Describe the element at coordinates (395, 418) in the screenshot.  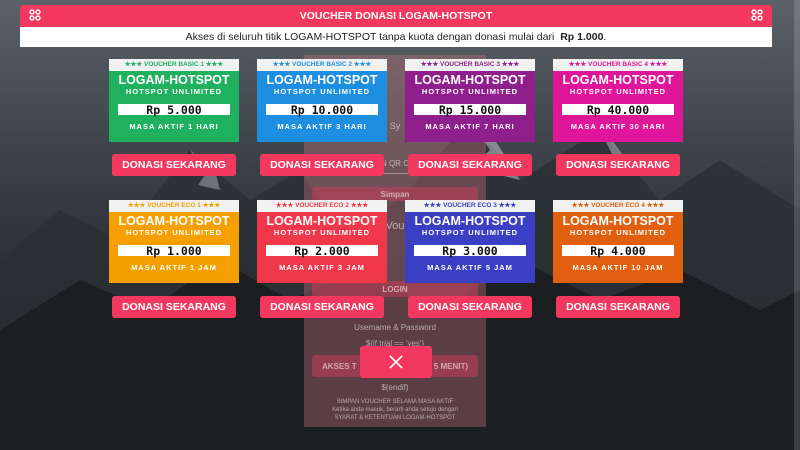
I see `bg-form-text: SYARAT & KETENTUAN LOGAM-HOTSPOT` at that location.